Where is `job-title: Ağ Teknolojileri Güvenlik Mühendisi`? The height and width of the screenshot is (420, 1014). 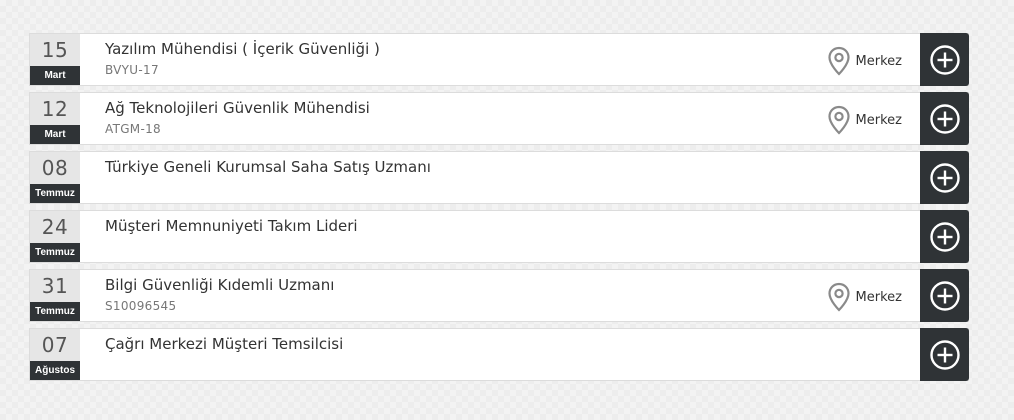
job-title: Ağ Teknolojileri Güvenlik Mühendisi is located at coordinates (237, 108).